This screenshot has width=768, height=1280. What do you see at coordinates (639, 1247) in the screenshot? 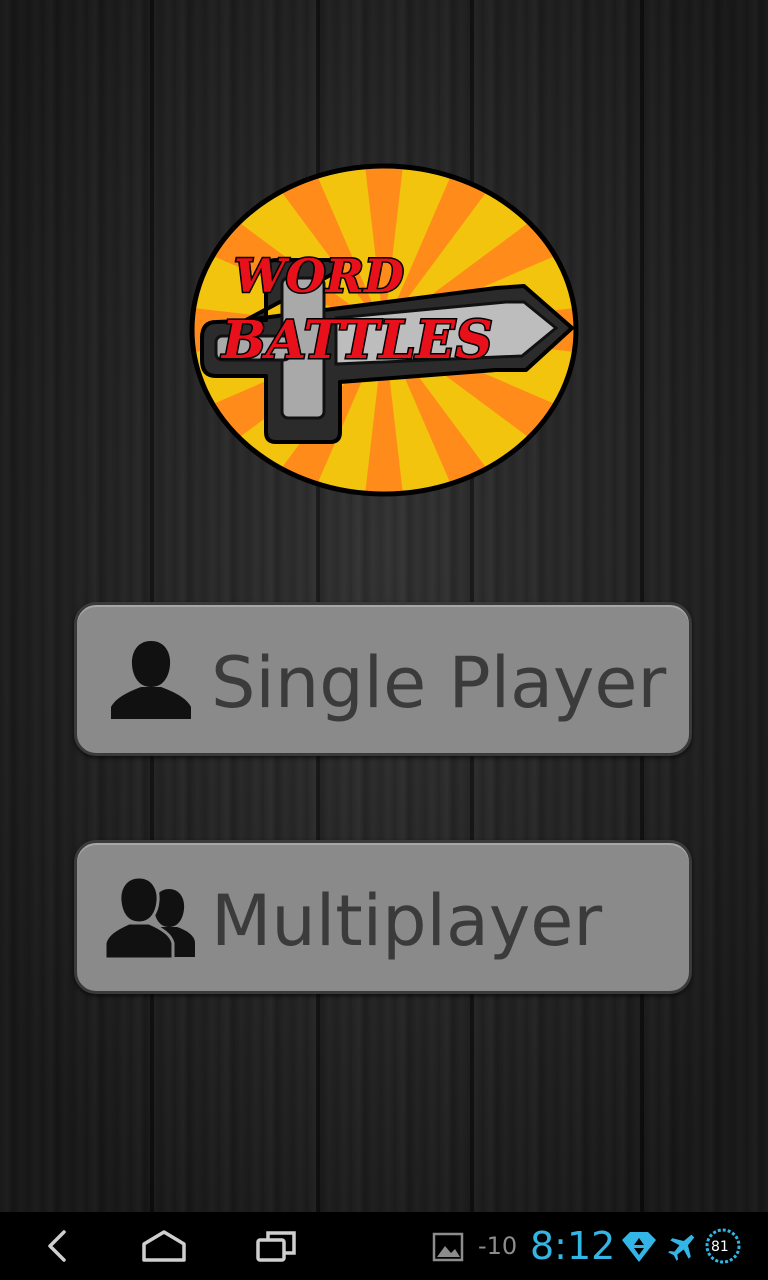
I see `data-signal-icon` at bounding box center [639, 1247].